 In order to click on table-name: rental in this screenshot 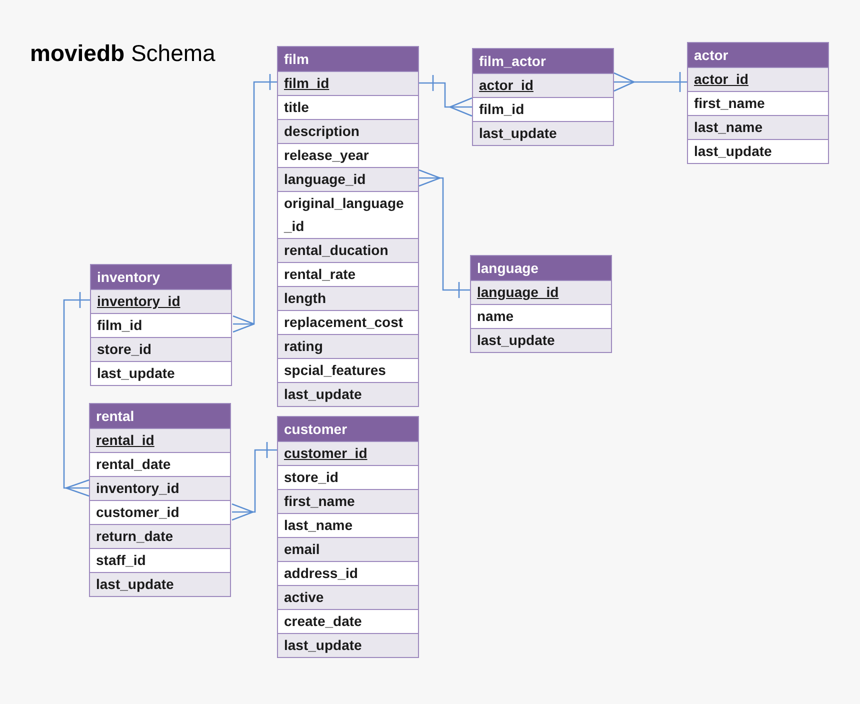, I will do `click(160, 416)`.